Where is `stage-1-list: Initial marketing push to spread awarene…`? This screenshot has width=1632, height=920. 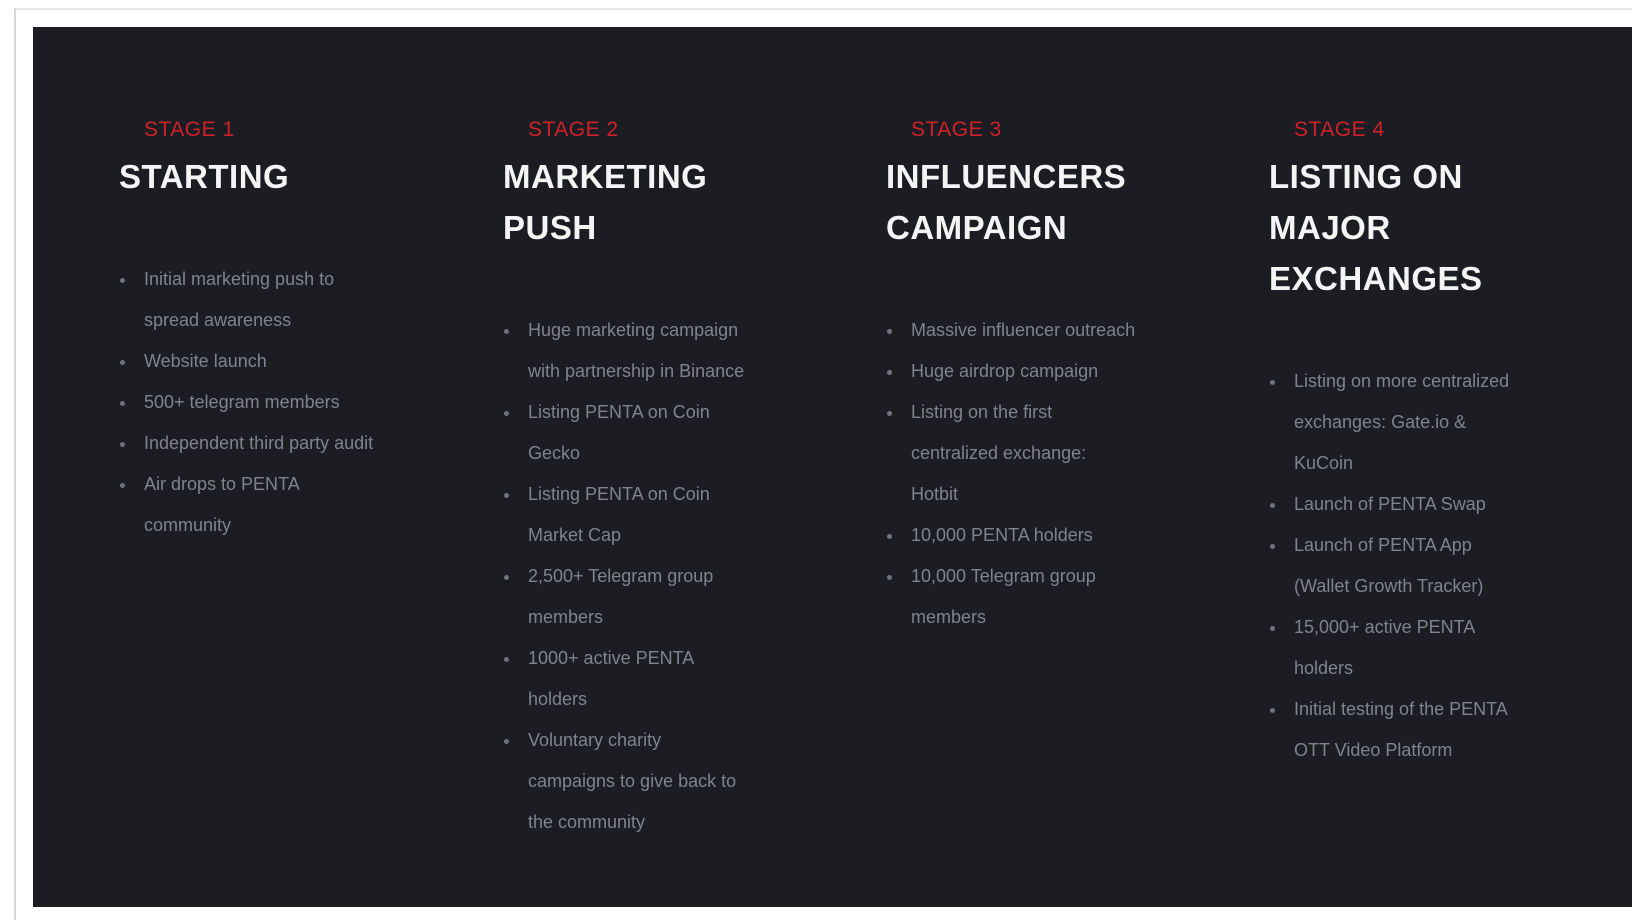
stage-1-list: Initial marketing push to spread awarene… is located at coordinates (246, 402).